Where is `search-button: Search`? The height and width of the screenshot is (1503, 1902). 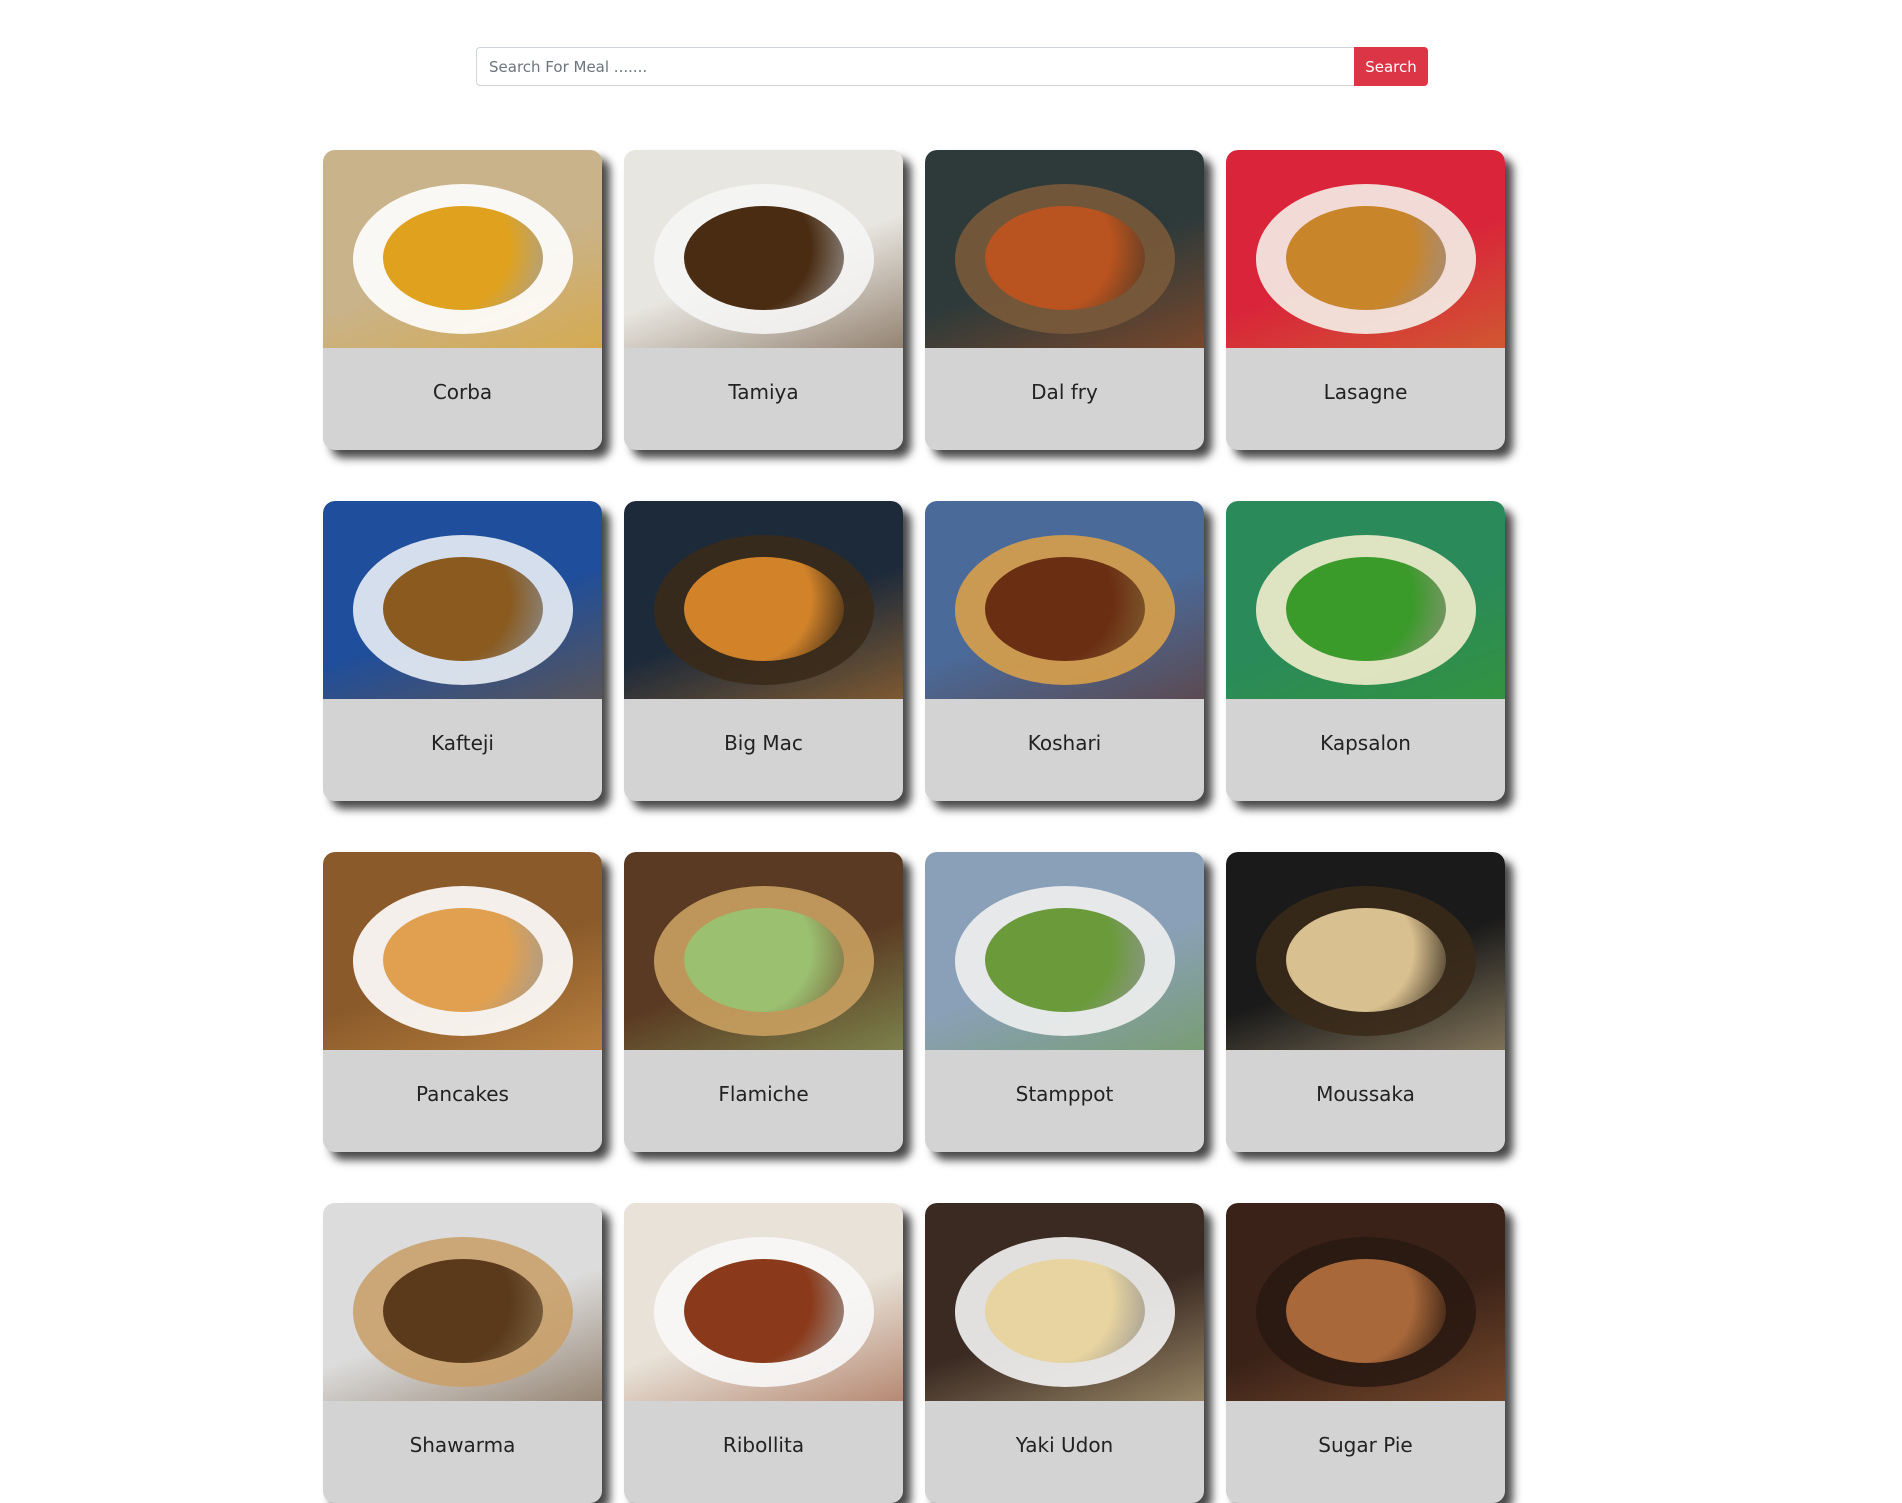
search-button: Search is located at coordinates (1391, 66).